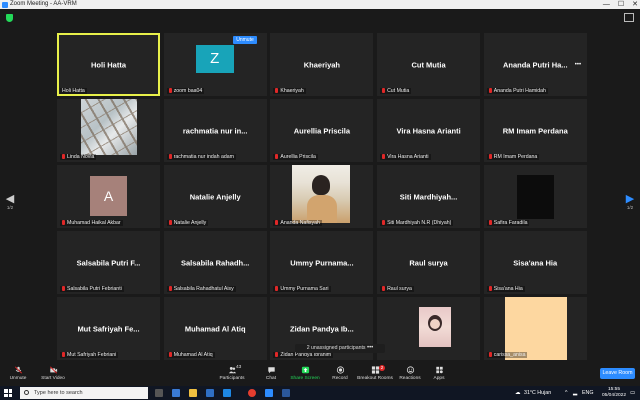 The height and width of the screenshot is (400, 640). I want to click on participant-tile: Ummy Purnama... Ummy Purnama Sari, so click(322, 262).